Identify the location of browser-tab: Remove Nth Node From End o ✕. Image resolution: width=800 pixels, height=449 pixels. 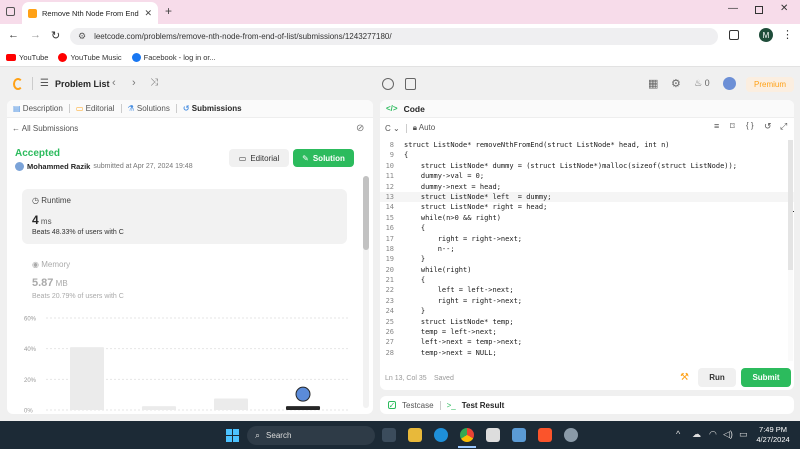
(90, 13).